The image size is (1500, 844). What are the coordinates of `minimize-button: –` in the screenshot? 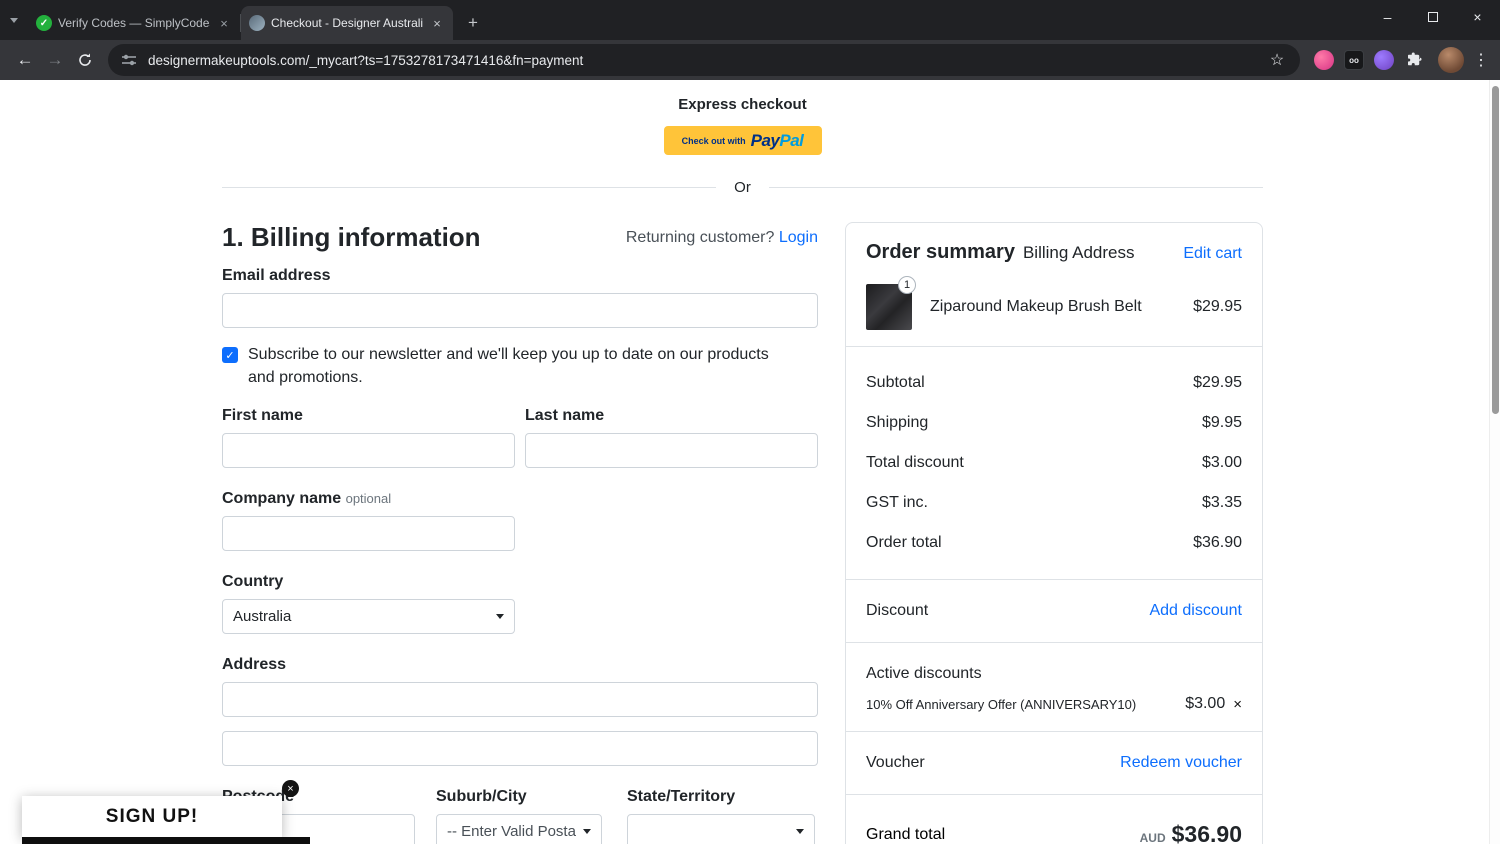 It's located at (1387, 17).